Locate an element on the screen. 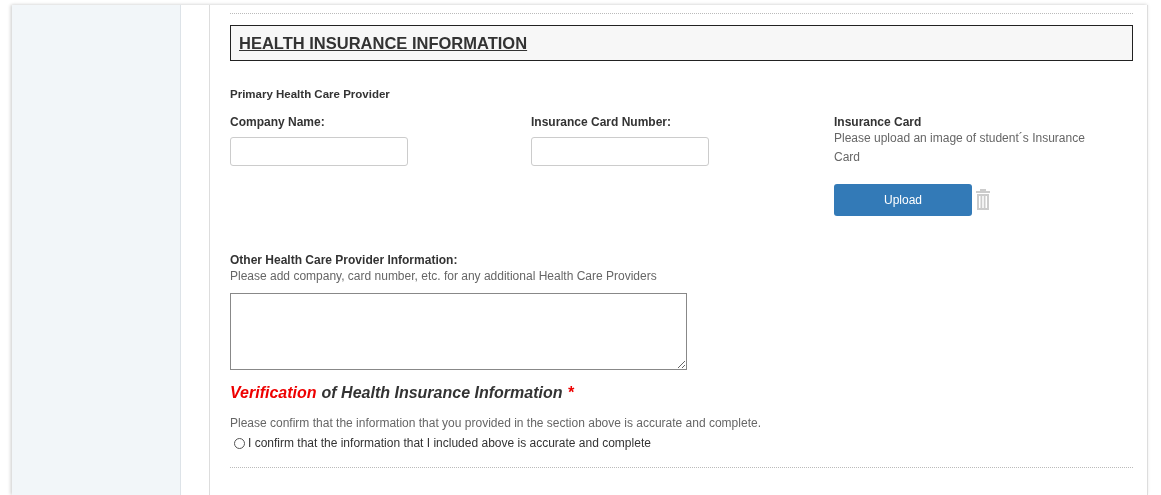 The height and width of the screenshot is (495, 1161). upload-button: Upload is located at coordinates (903, 200).